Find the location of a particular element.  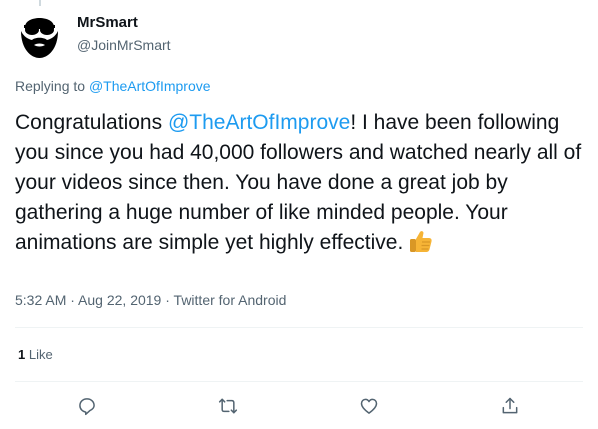

like-button is located at coordinates (369, 406).